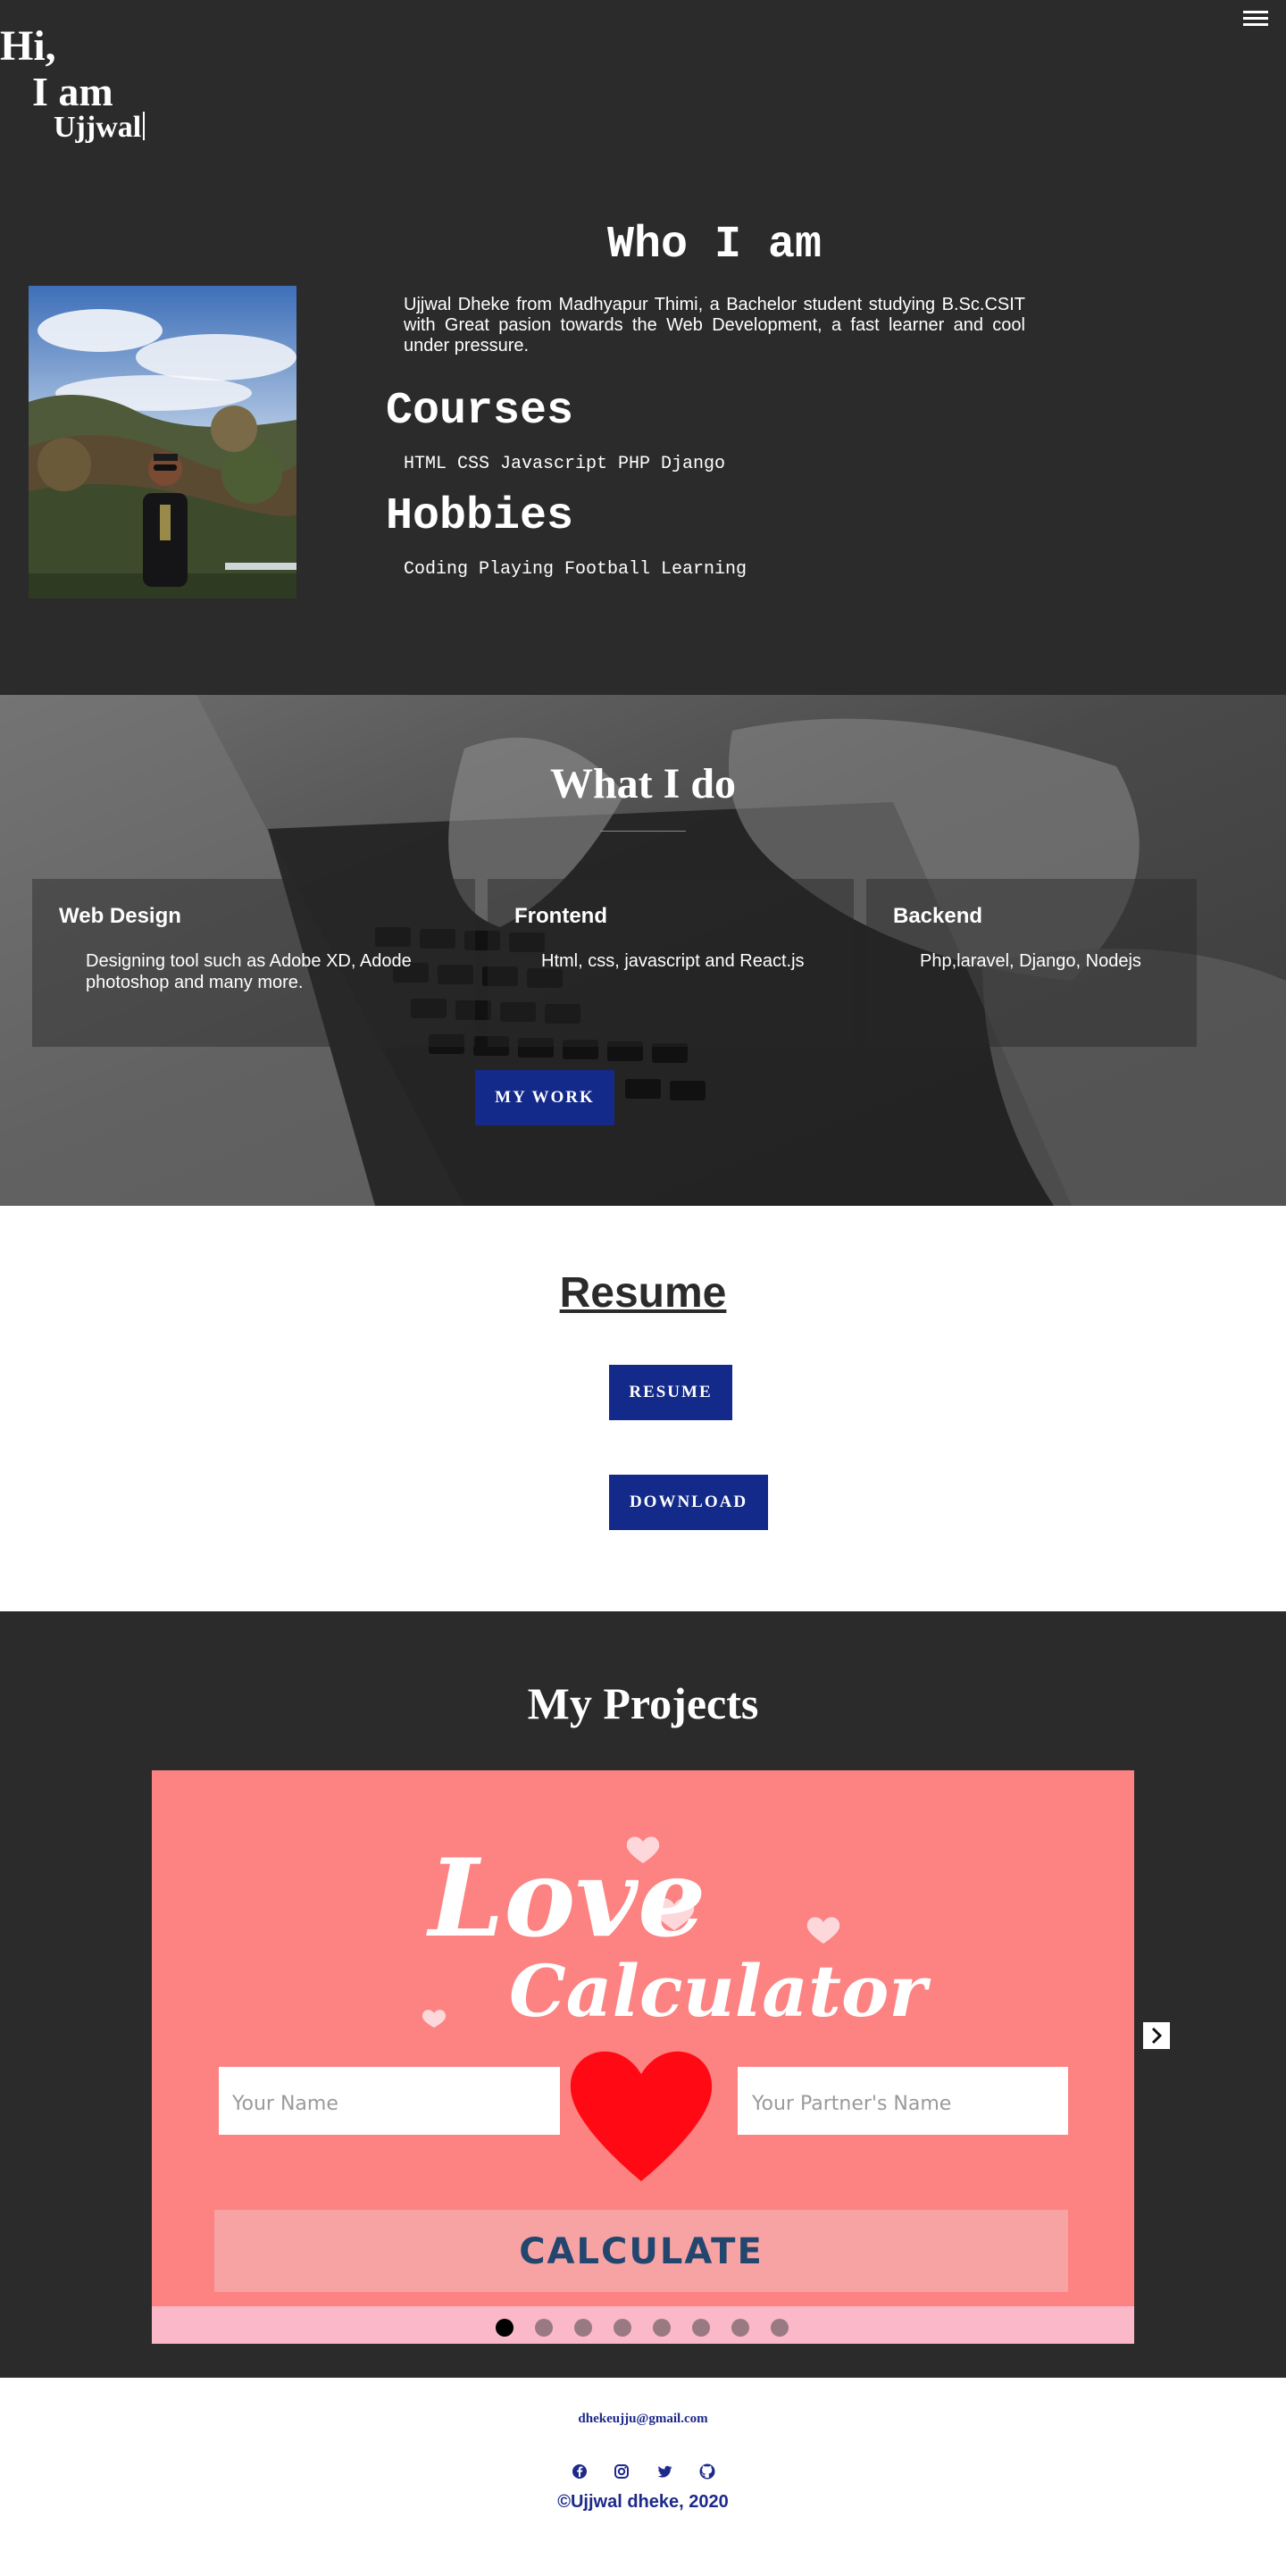 The height and width of the screenshot is (2576, 1286). Describe the element at coordinates (643, 2325) in the screenshot. I see `carousel-dots` at that location.